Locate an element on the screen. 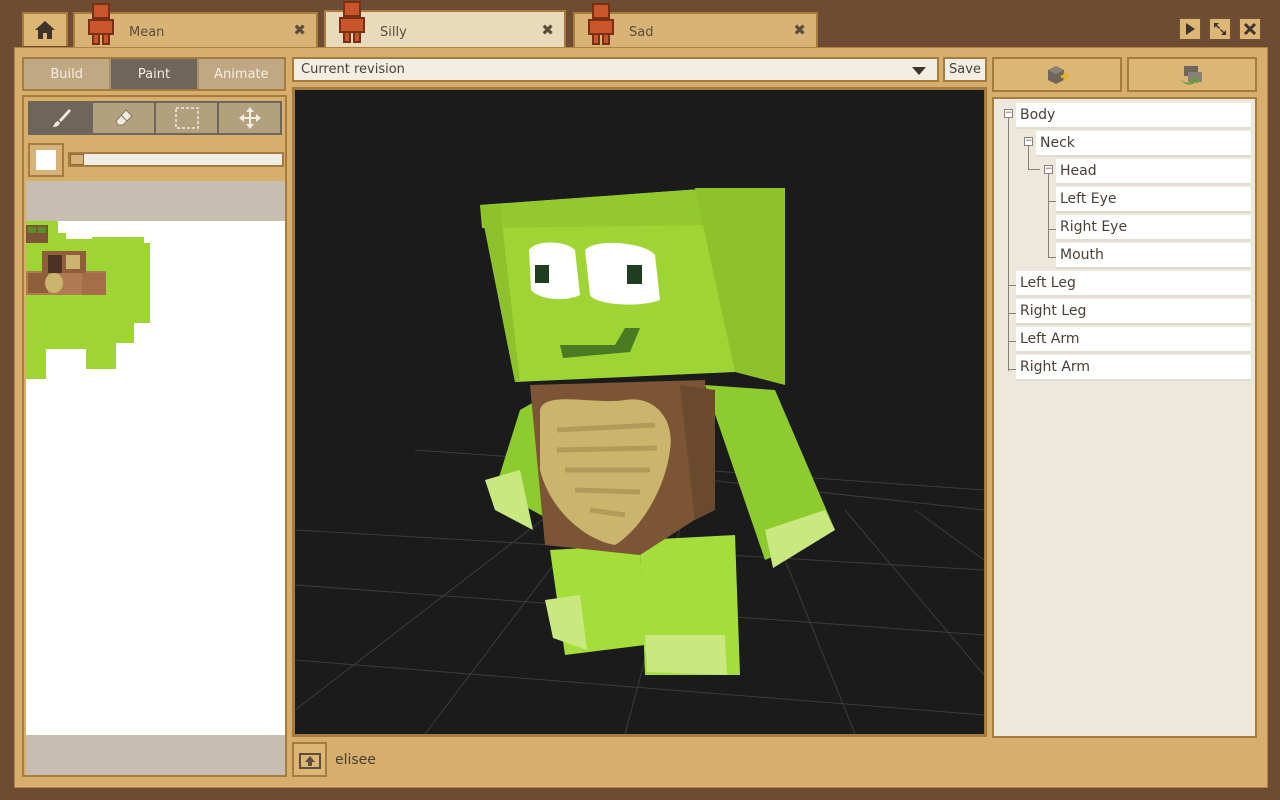  home-button is located at coordinates (45, 29).